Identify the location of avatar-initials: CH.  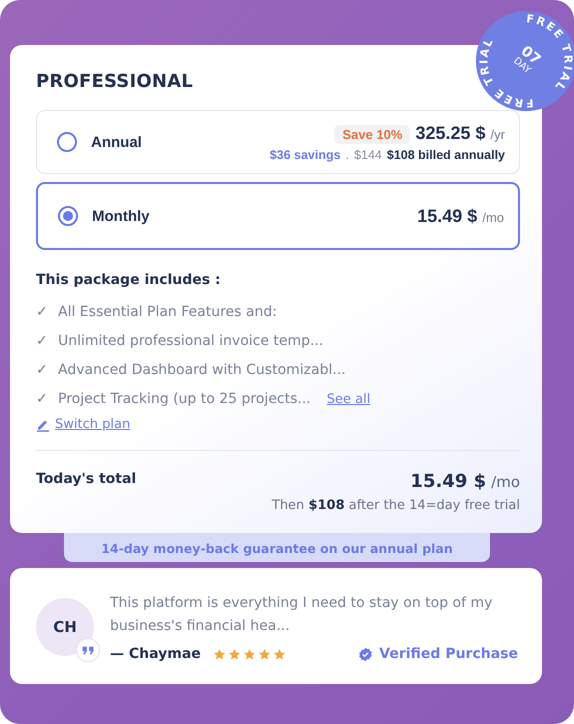
(65, 627).